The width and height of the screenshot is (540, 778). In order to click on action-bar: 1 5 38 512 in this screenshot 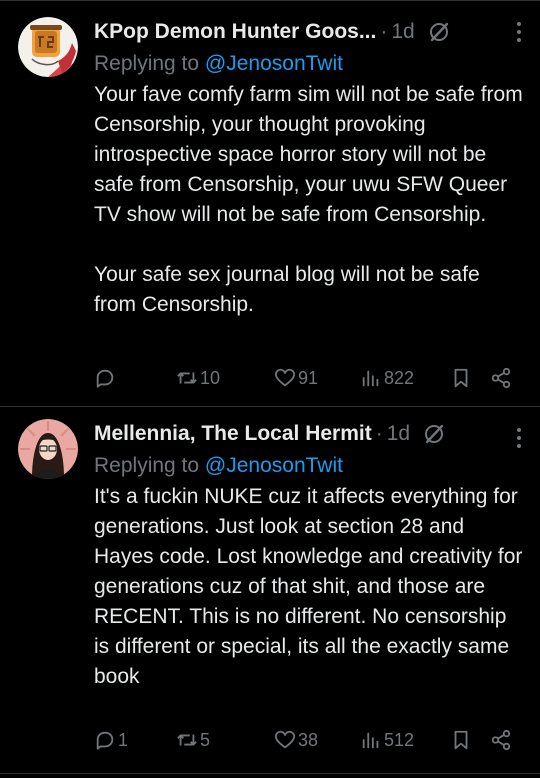, I will do `click(308, 740)`.